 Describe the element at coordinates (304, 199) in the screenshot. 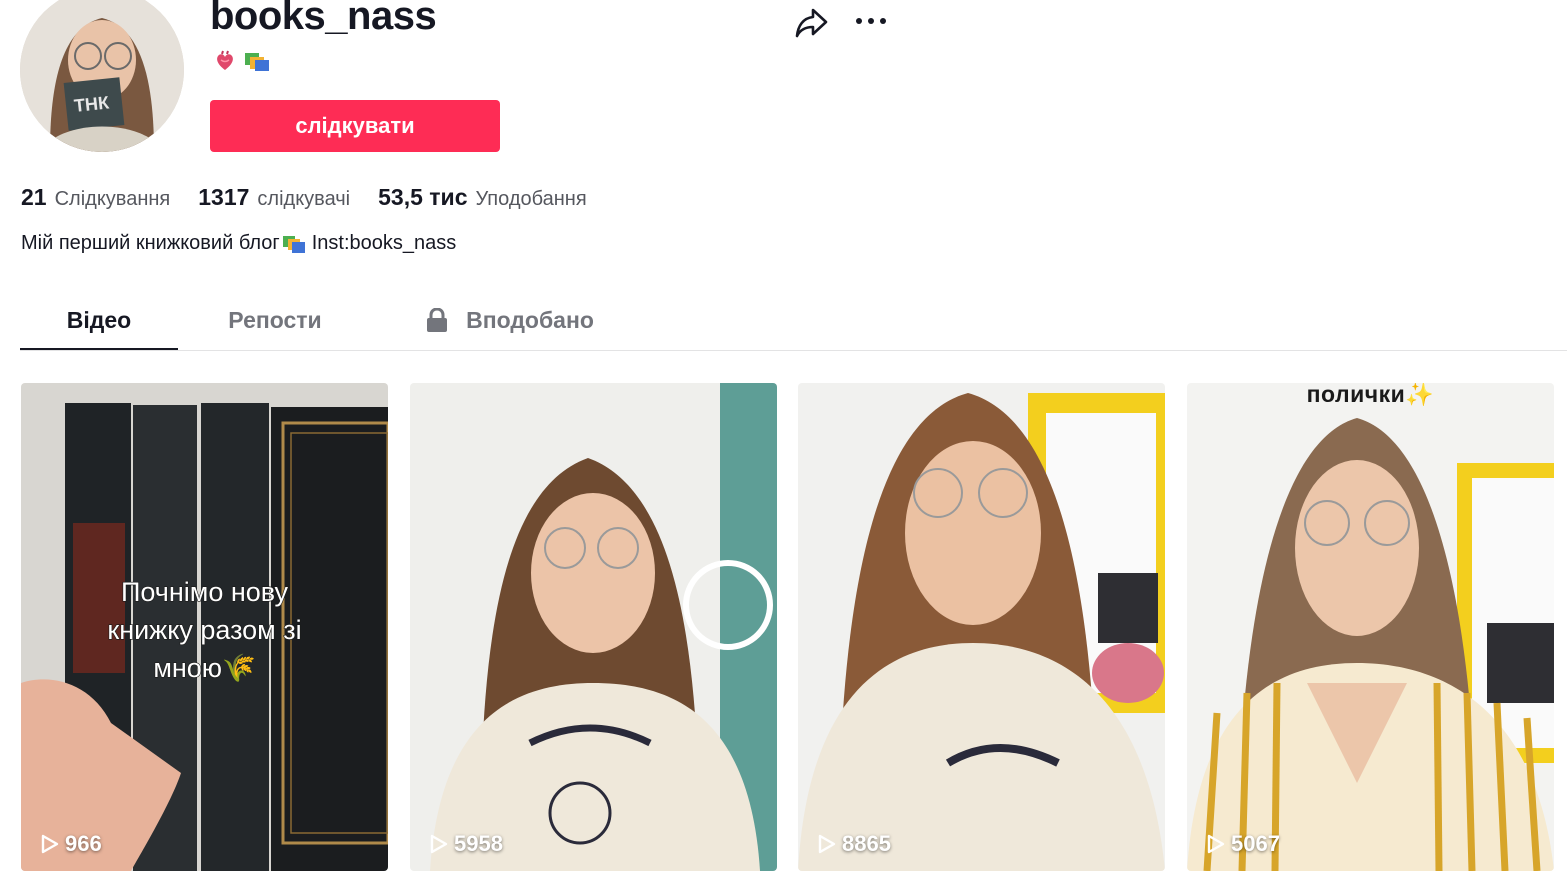

I see `followers-label: слідкувачі` at that location.